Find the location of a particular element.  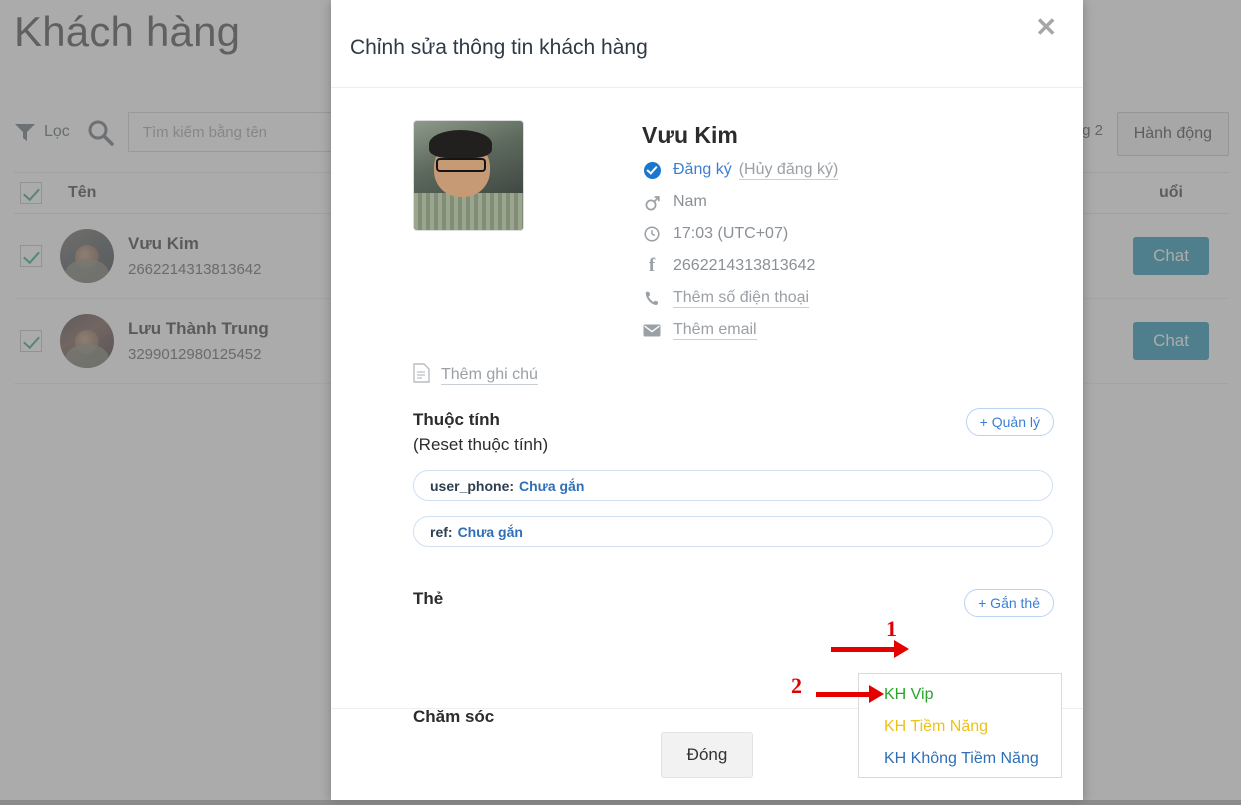

attribute-key: user_phone: is located at coordinates (472, 485).